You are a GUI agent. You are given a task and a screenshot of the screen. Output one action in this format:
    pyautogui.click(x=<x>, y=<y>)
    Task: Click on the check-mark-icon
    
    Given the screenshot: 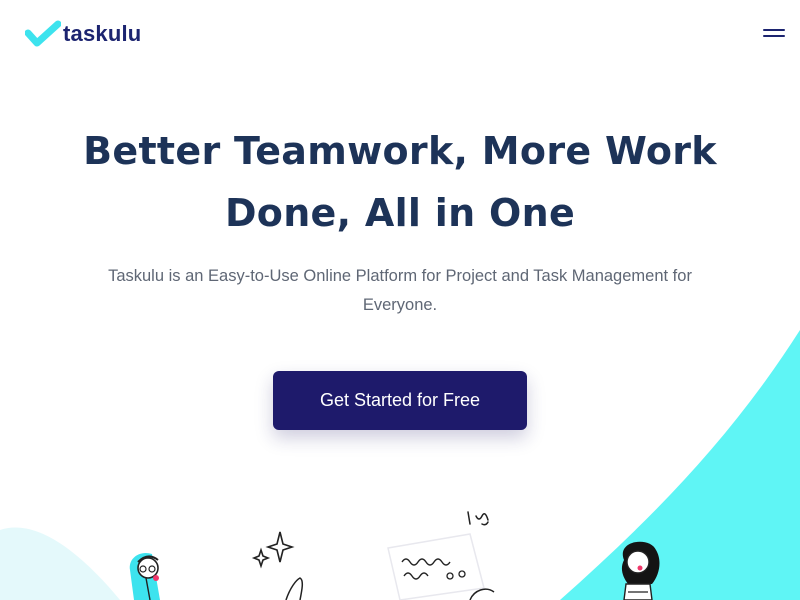 What is the action you would take?
    pyautogui.click(x=43, y=33)
    